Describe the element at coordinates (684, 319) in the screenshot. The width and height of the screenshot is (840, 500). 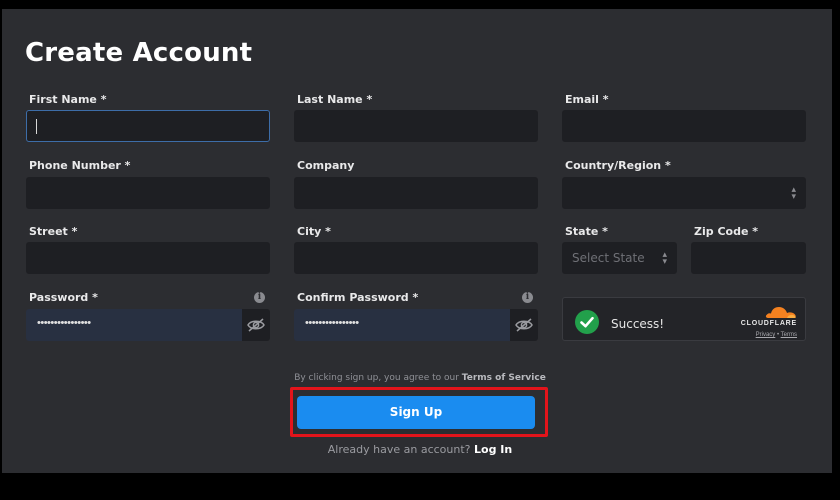
I see `cloudflare-captcha: Success! CLOUDFLARE Privacy • Terms` at that location.